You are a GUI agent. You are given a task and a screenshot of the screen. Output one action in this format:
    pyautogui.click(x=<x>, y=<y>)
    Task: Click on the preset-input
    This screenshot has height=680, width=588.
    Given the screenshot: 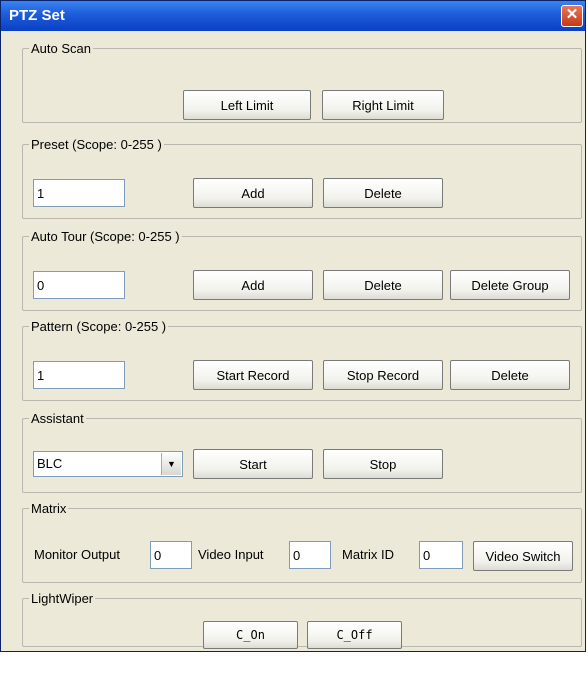 What is the action you would take?
    pyautogui.click(x=79, y=193)
    